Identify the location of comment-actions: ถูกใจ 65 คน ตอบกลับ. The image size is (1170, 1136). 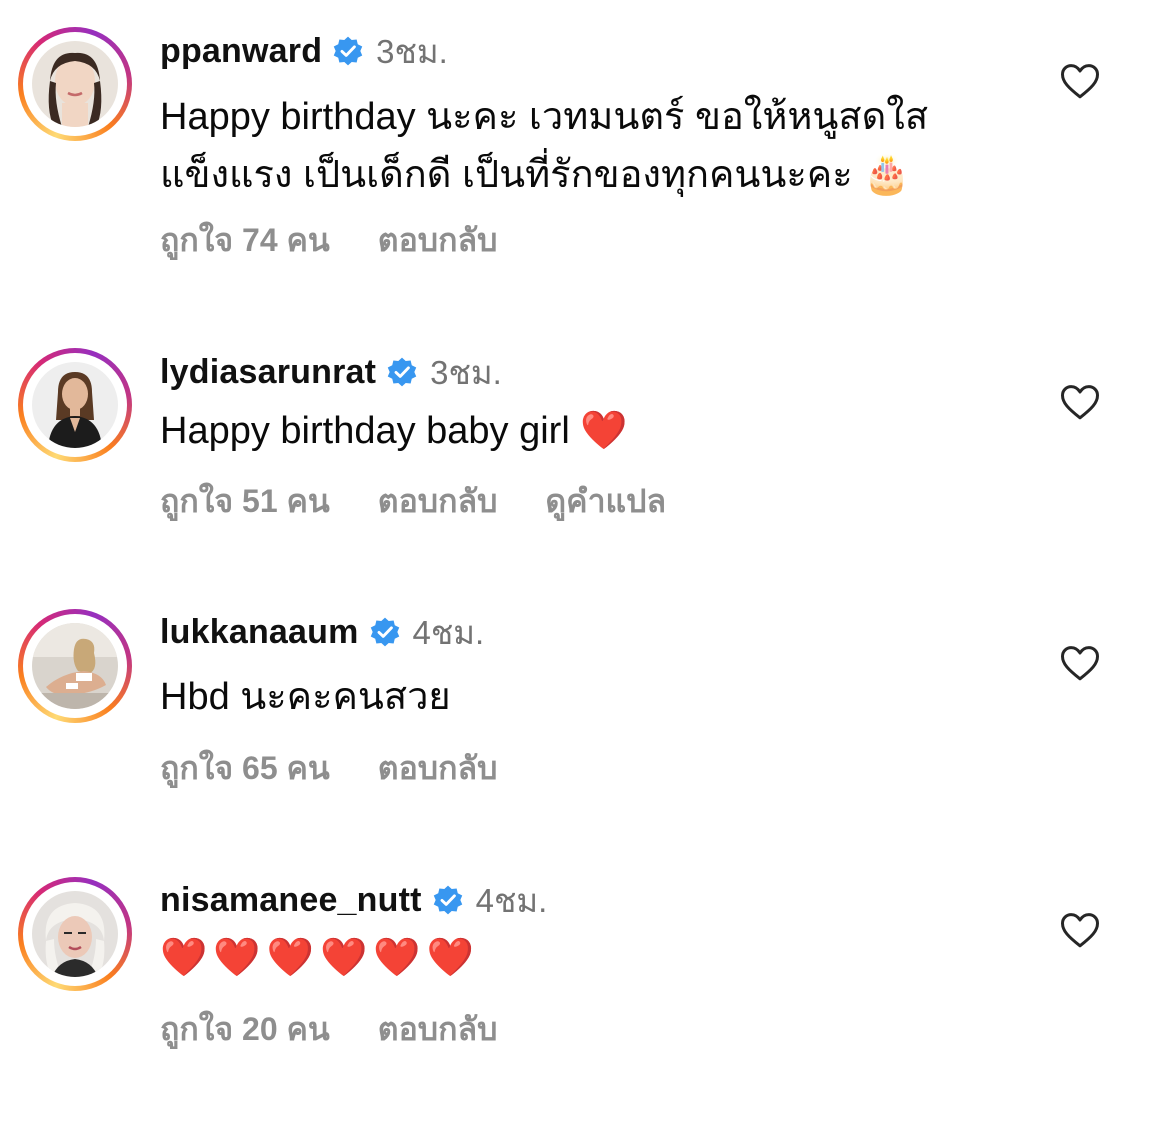
(328, 768).